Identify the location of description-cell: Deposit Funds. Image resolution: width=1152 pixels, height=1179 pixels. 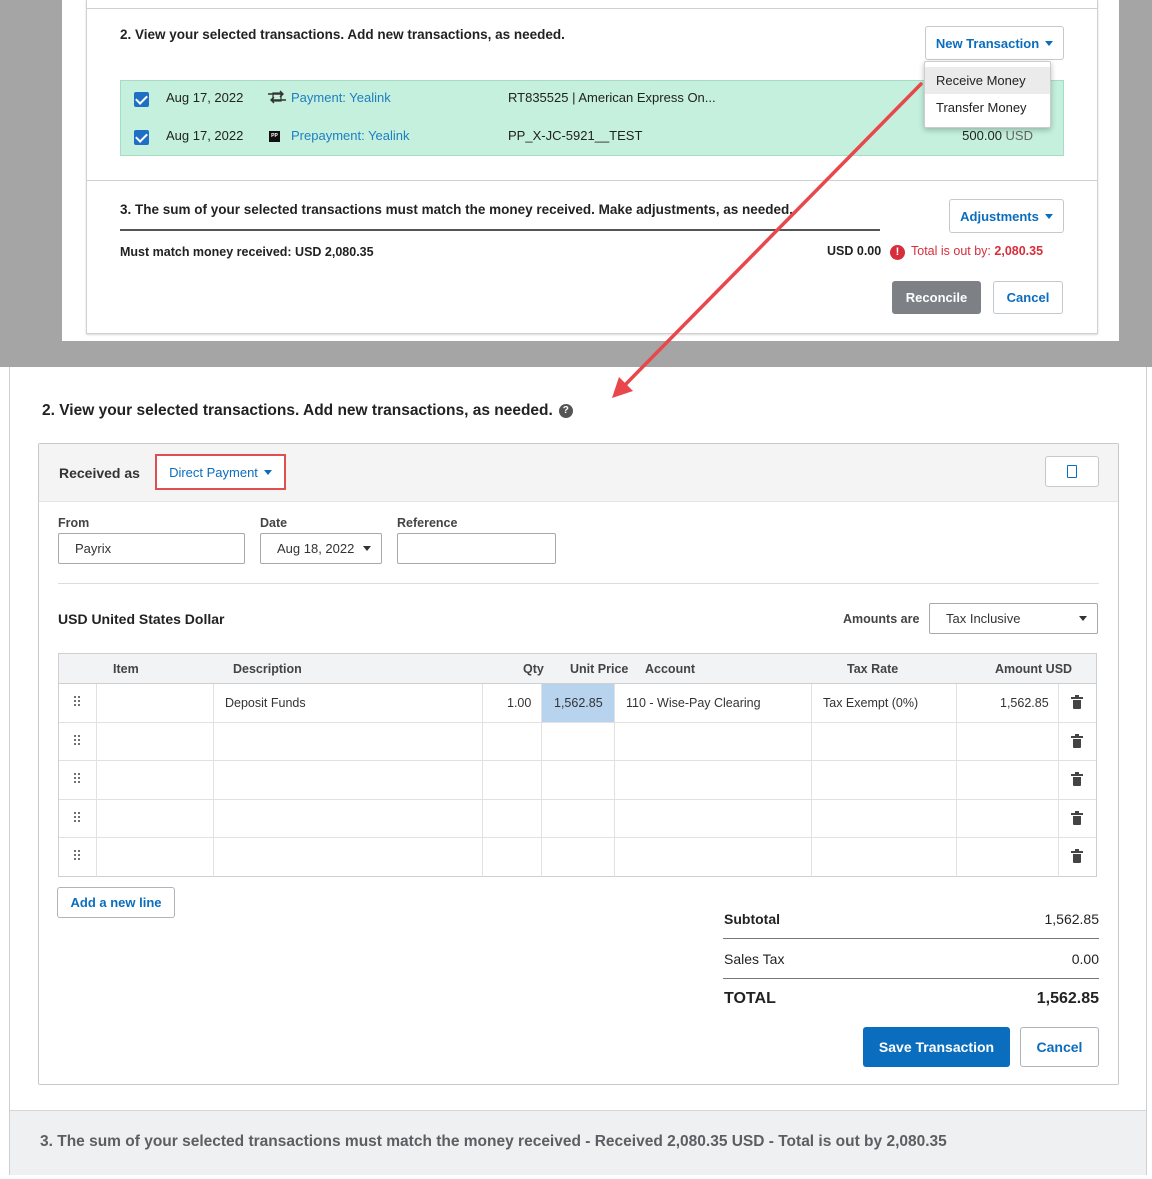
(265, 703).